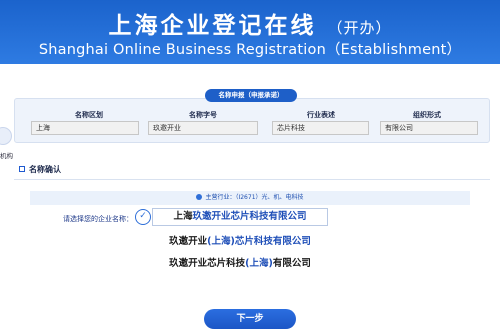  Describe the element at coordinates (89, 115) in the screenshot. I see `field-label-region: 名称区划` at that location.